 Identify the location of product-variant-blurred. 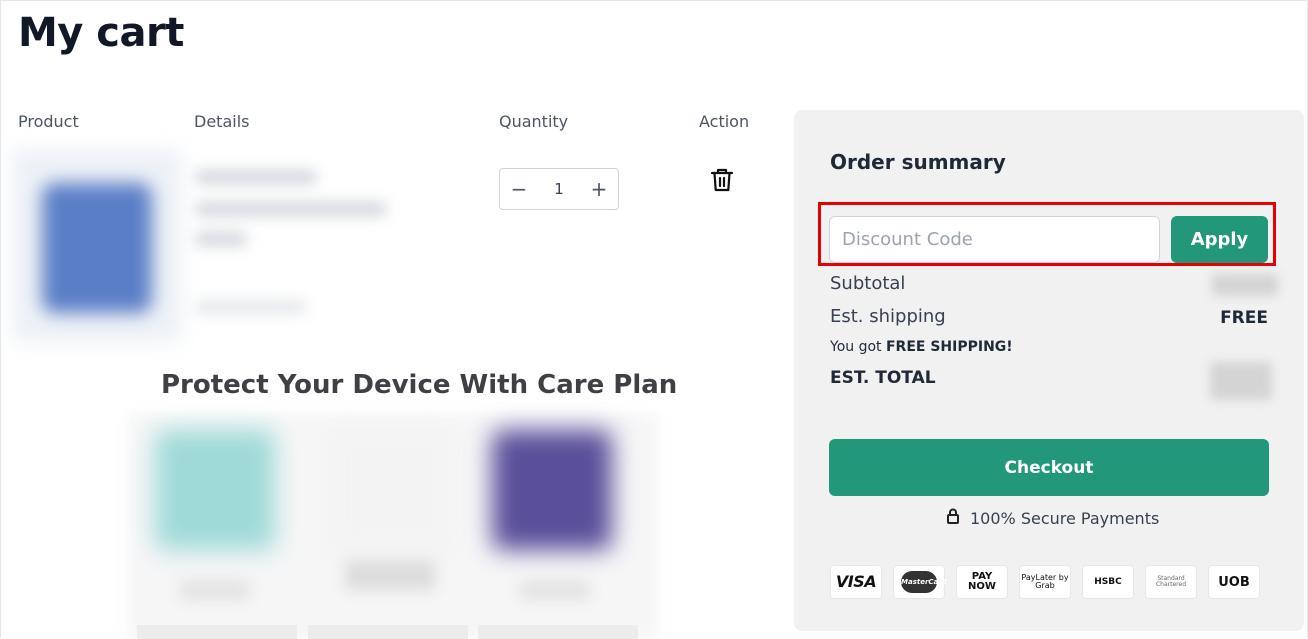
(291, 209).